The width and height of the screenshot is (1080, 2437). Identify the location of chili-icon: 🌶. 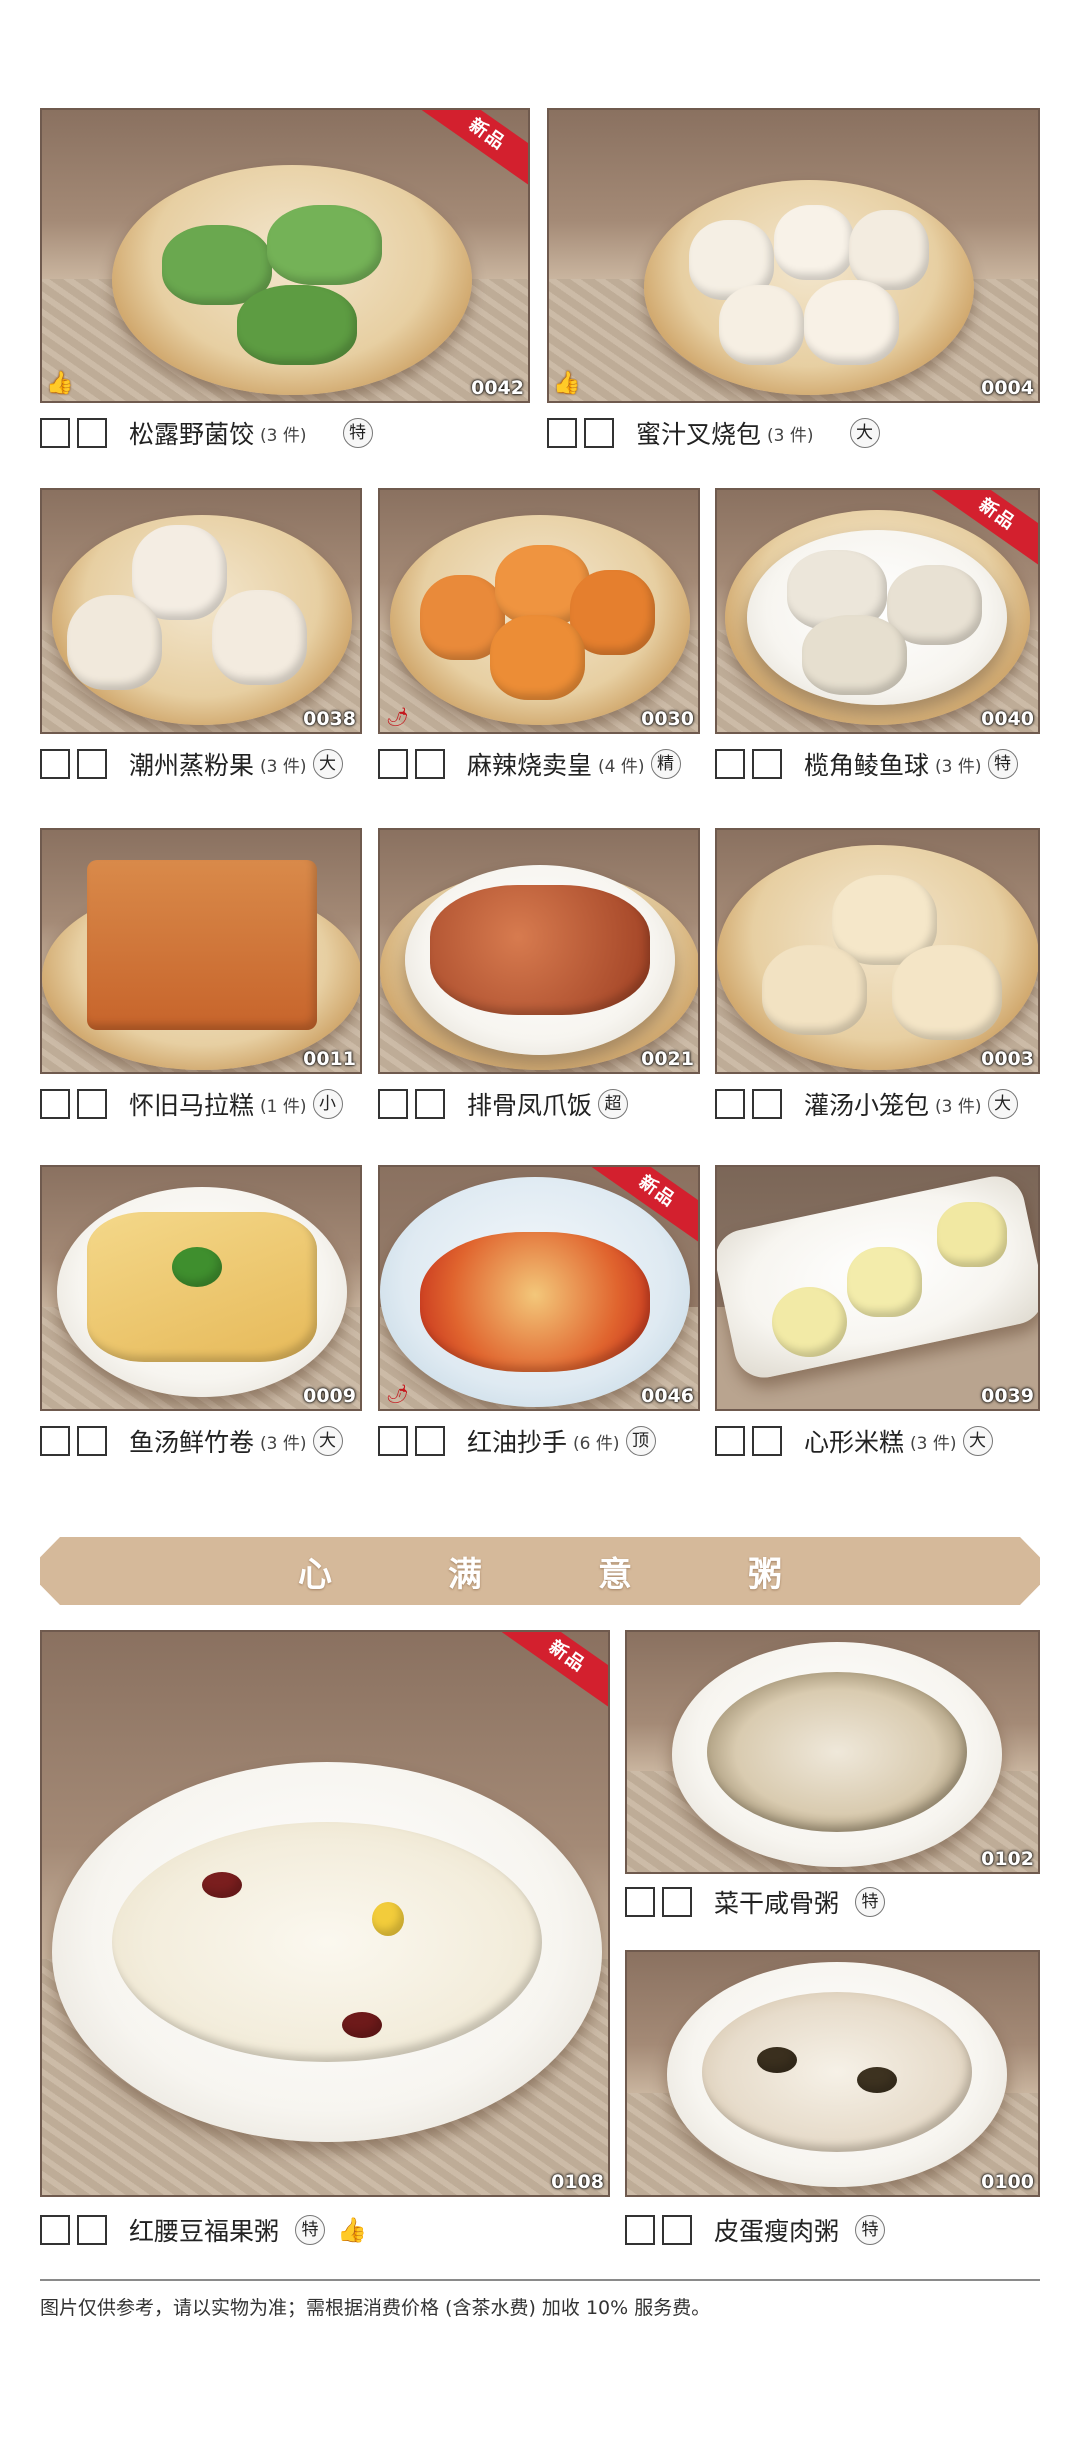
(397, 717).